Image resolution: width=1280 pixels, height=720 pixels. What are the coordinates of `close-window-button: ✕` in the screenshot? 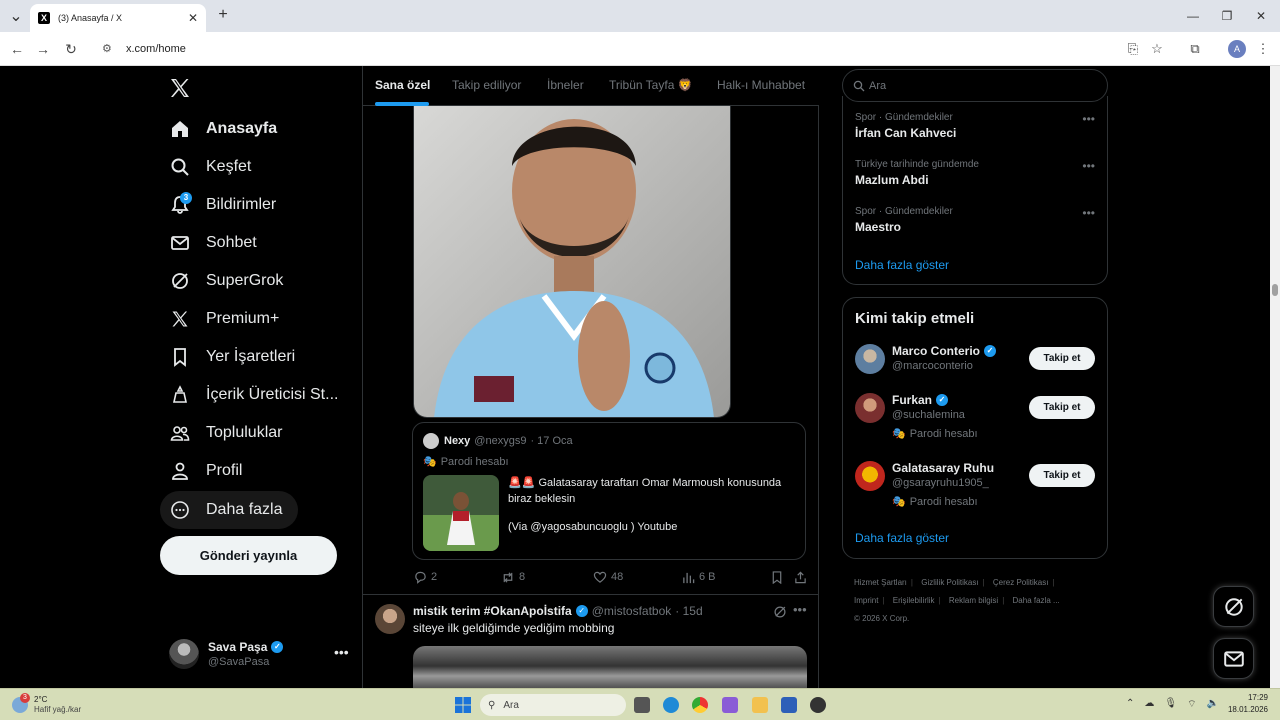 It's located at (1261, 16).